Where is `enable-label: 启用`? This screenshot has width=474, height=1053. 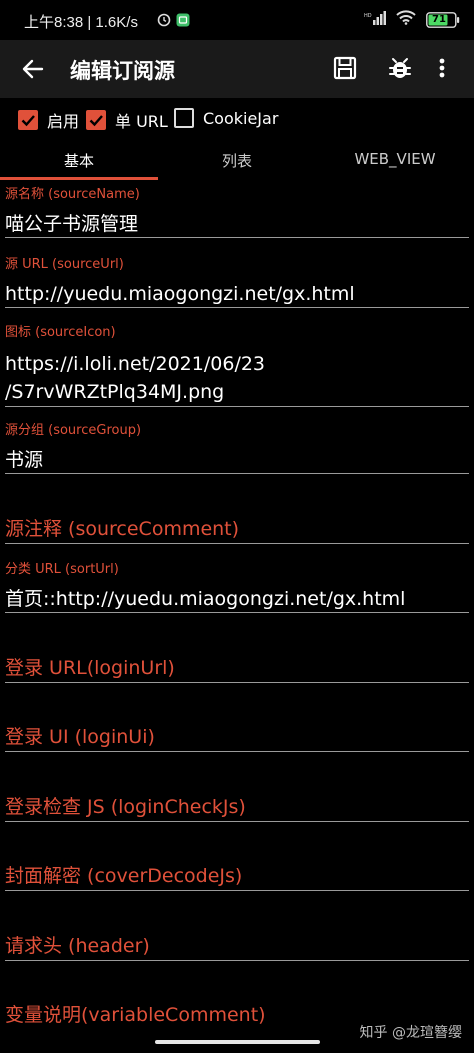 enable-label: 启用 is located at coordinates (63, 121).